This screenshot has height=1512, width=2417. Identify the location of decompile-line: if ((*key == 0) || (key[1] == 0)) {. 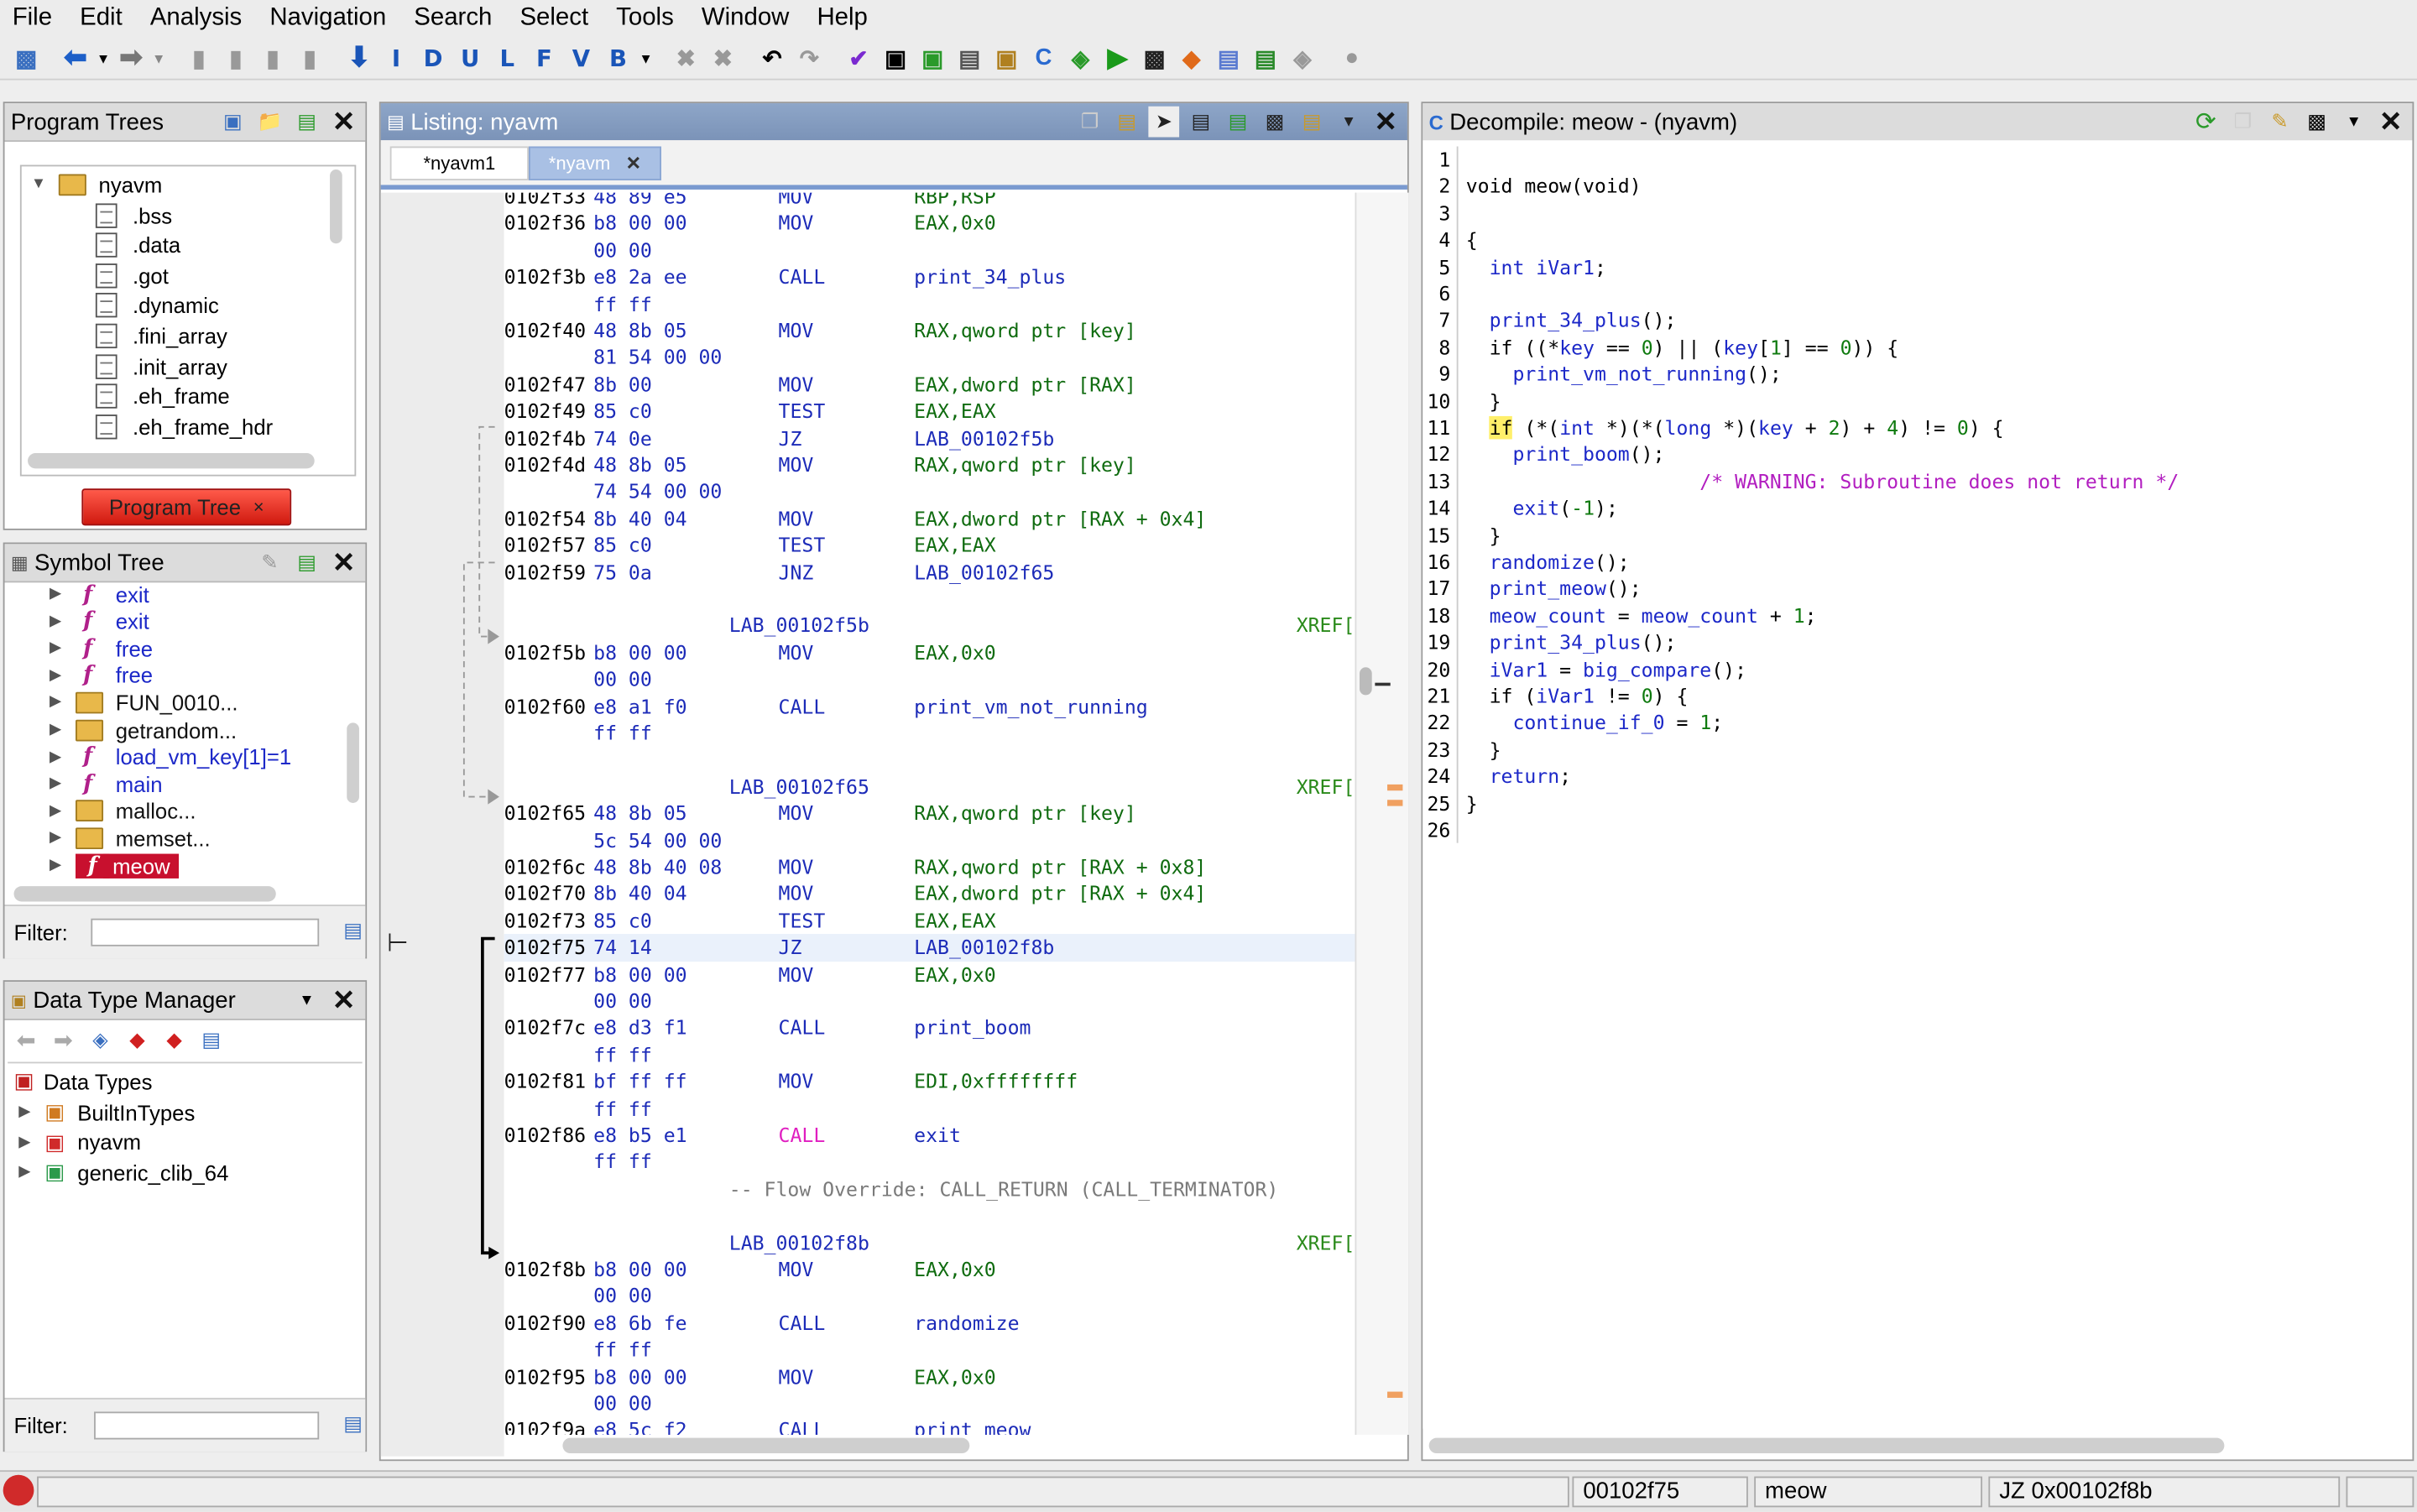
(1682, 348).